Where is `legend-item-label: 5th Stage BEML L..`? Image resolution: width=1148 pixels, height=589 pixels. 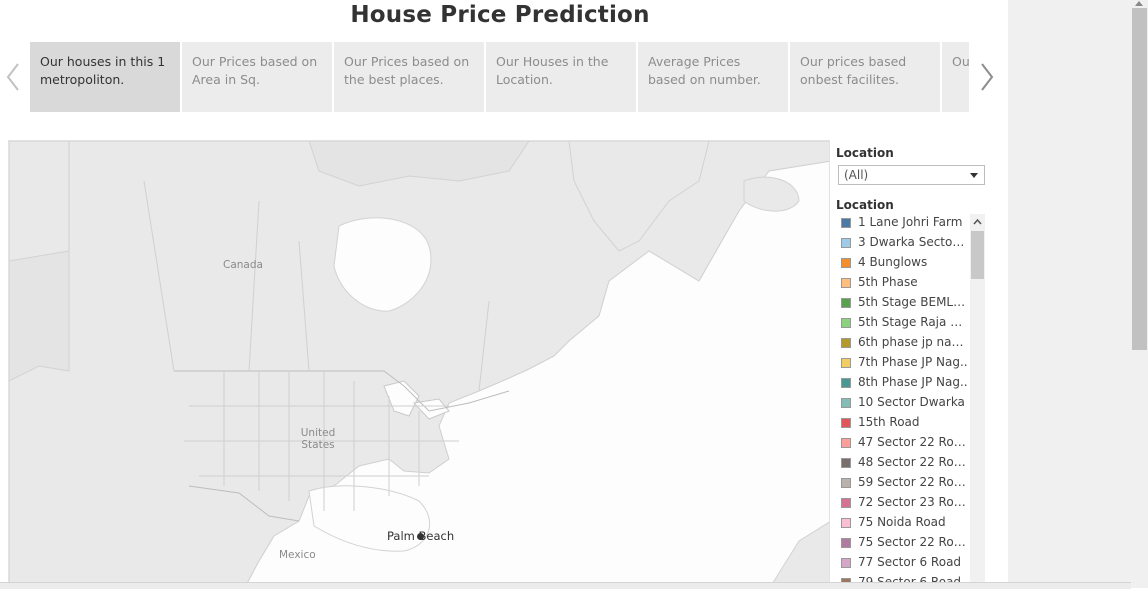
legend-item-label: 5th Stage BEML L.. is located at coordinates (913, 302).